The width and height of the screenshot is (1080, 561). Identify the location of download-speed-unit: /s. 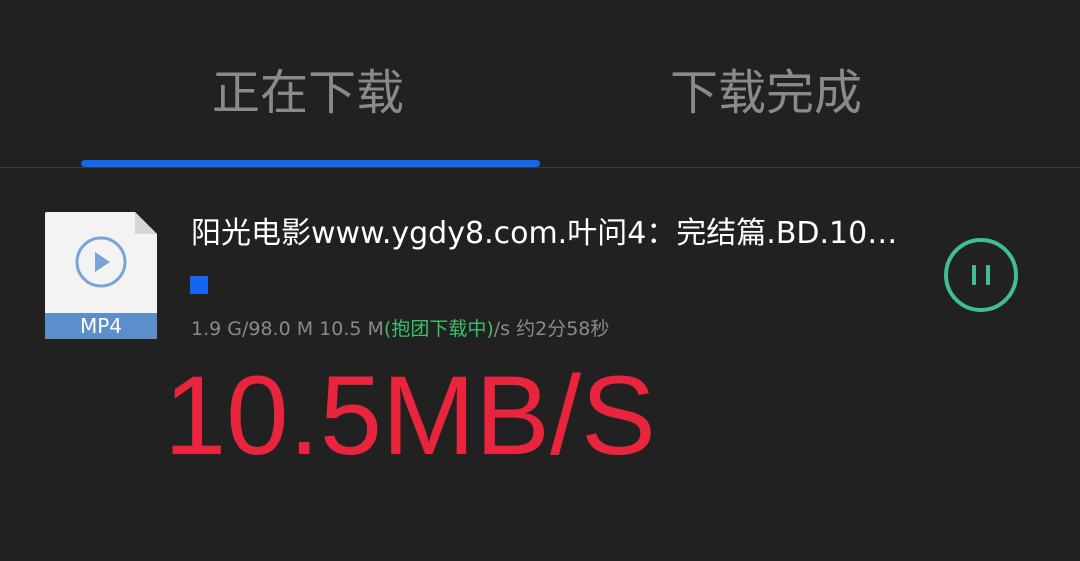
(502, 329).